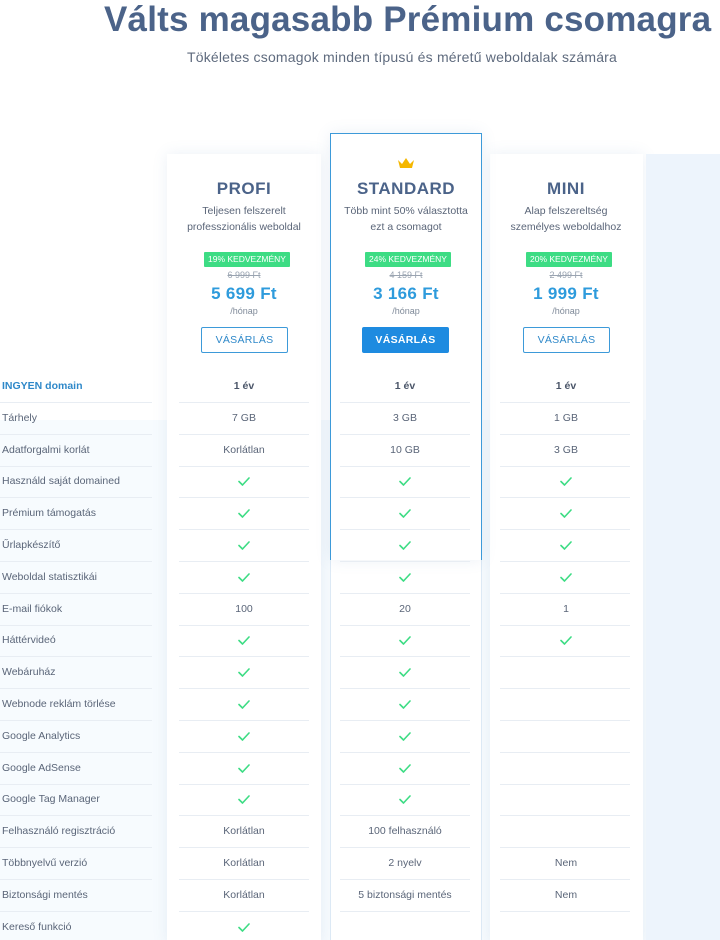  What do you see at coordinates (406, 311) in the screenshot?
I see `price-period-standard: /hónap` at bounding box center [406, 311].